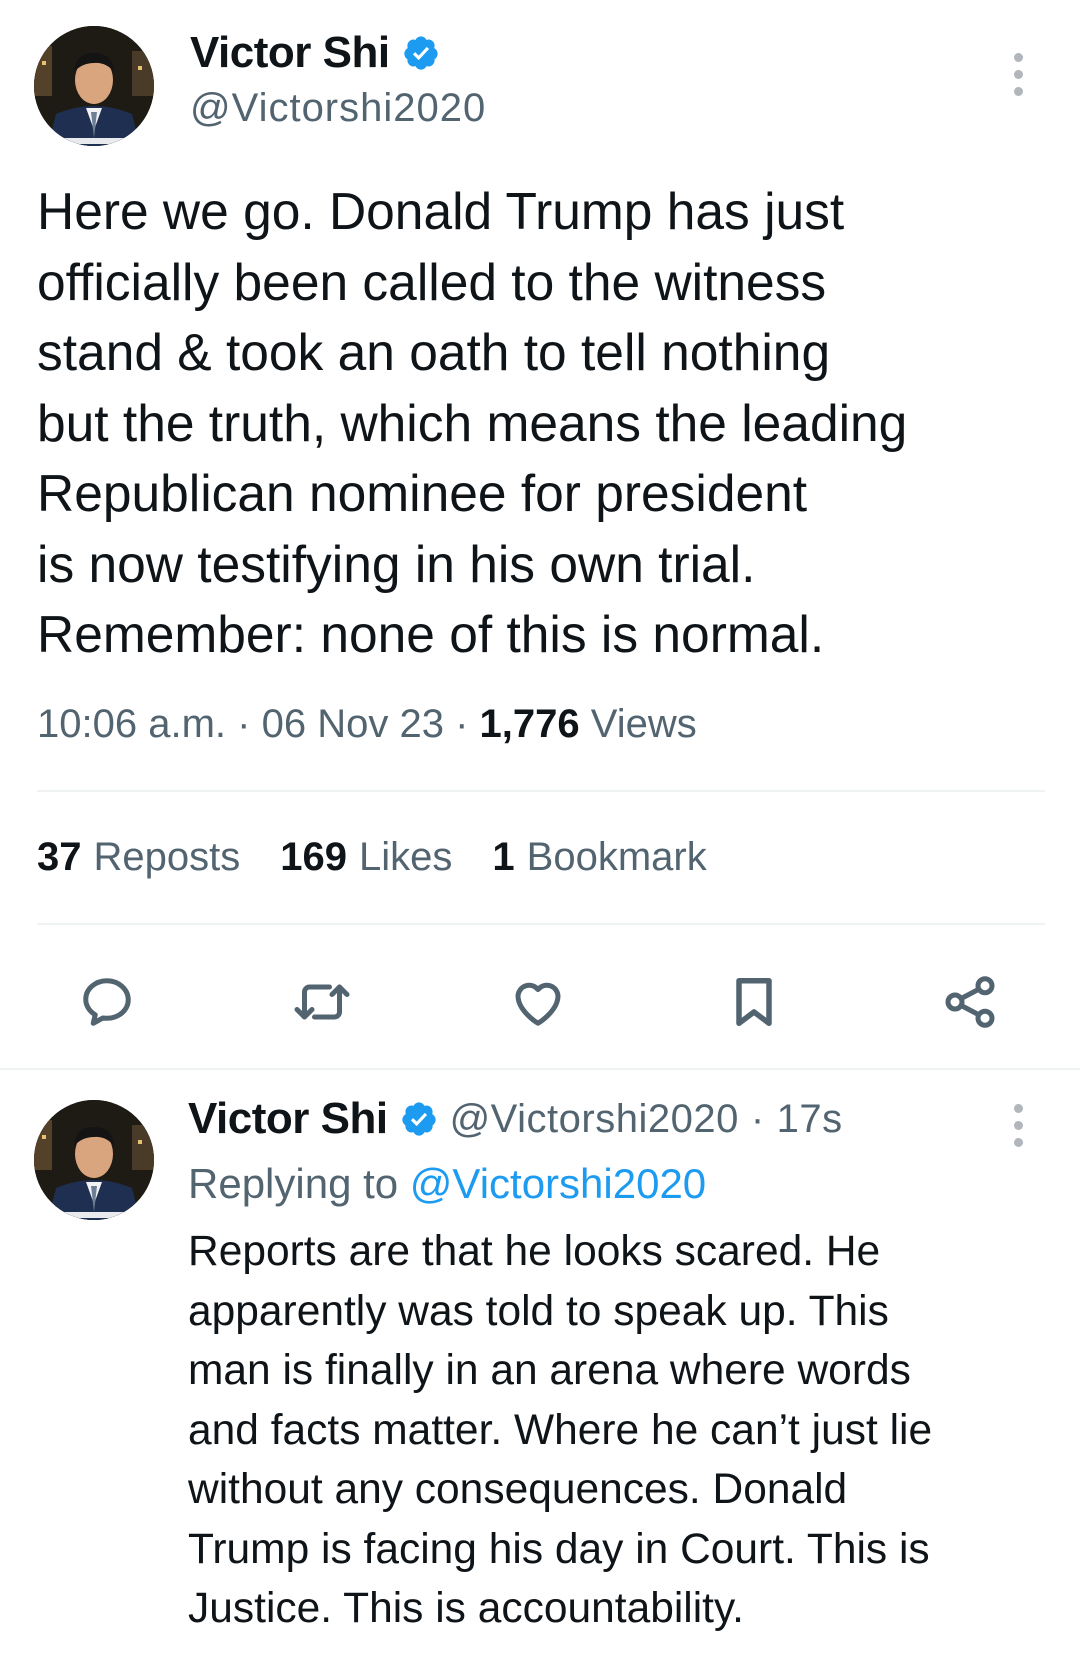  I want to click on share-icon, so click(970, 1002).